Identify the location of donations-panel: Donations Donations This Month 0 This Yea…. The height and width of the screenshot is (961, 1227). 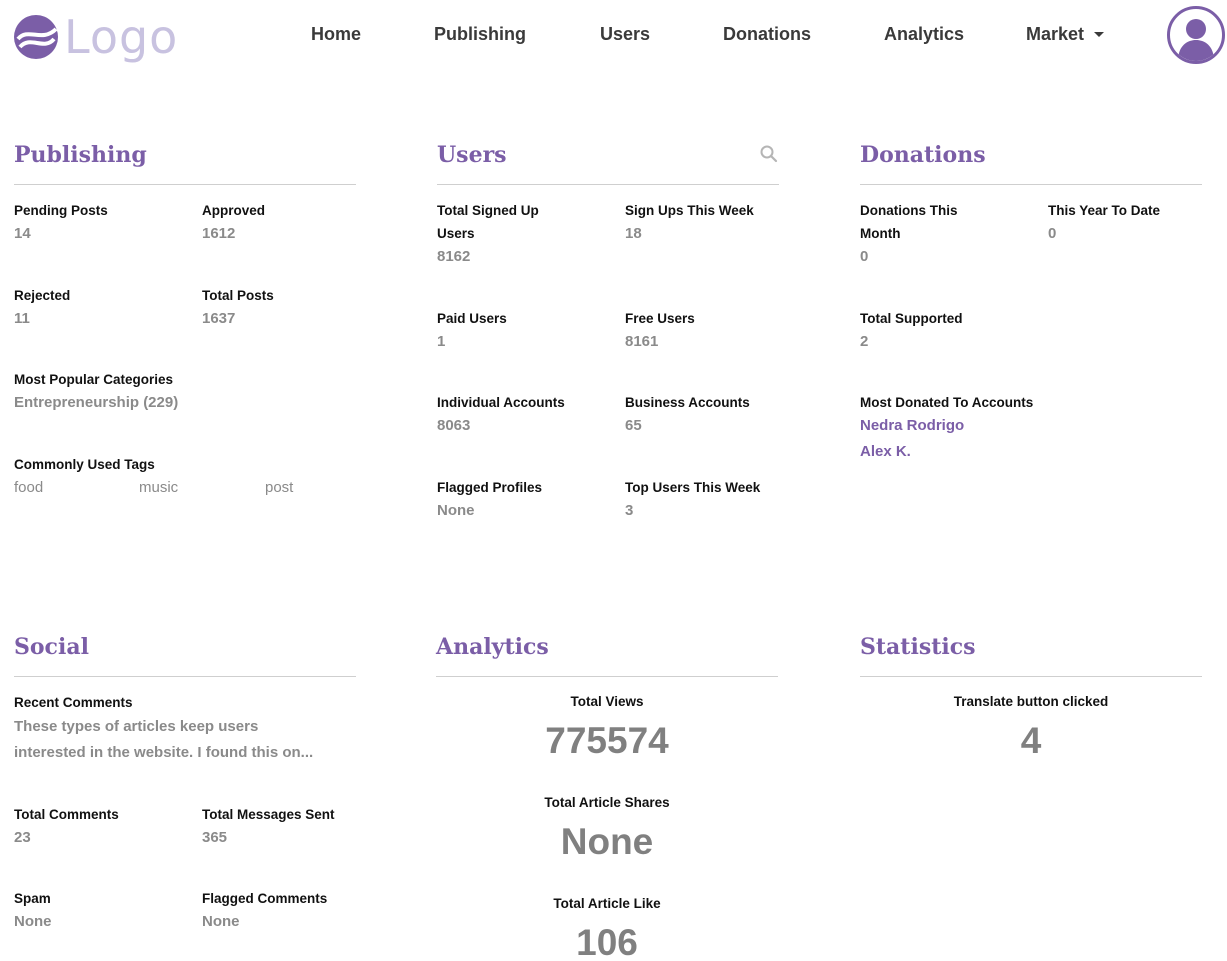
(1031, 330).